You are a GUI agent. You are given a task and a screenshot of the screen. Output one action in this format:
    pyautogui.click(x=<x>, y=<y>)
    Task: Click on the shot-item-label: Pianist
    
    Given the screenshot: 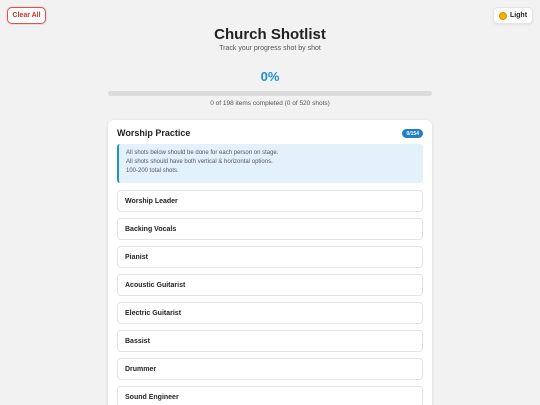 What is the action you would take?
    pyautogui.click(x=136, y=257)
    